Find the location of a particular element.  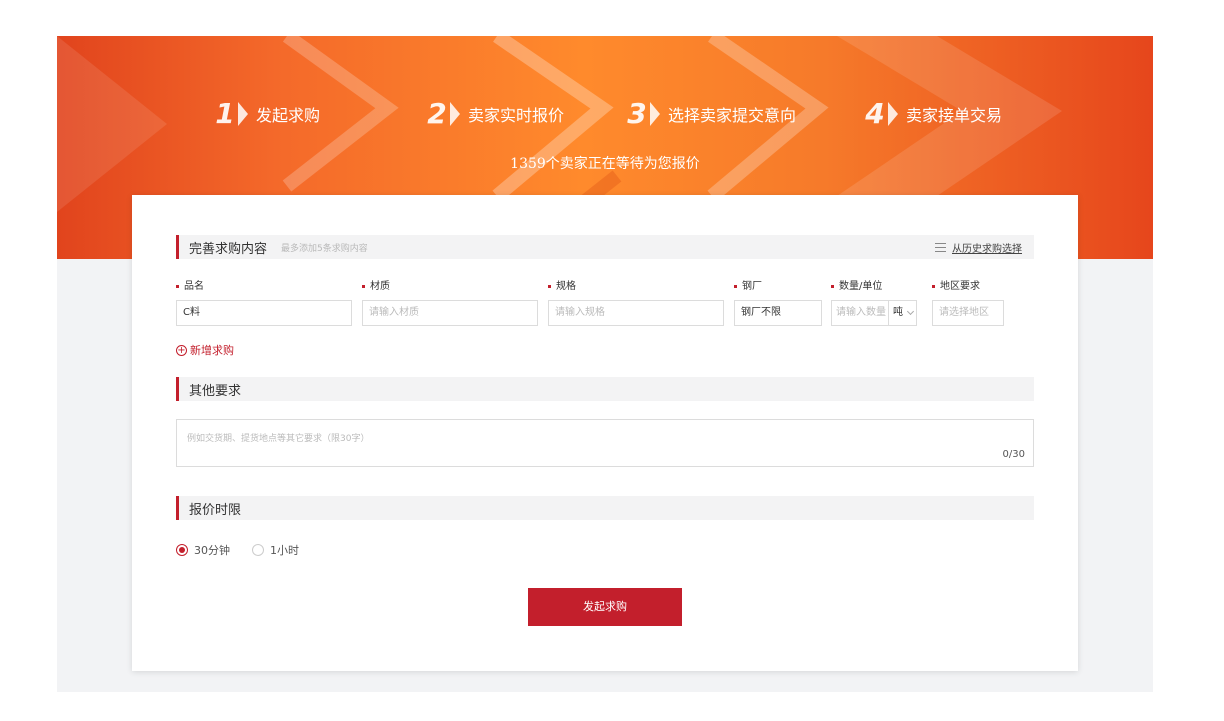

section-title: 其他要求 is located at coordinates (215, 391).